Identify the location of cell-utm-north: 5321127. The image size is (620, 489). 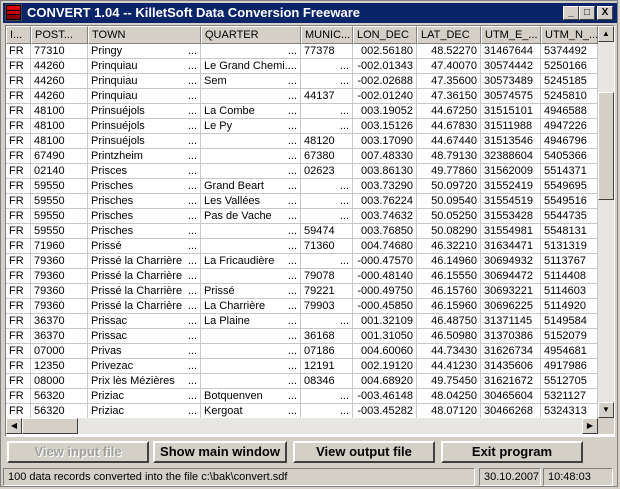
(569, 396).